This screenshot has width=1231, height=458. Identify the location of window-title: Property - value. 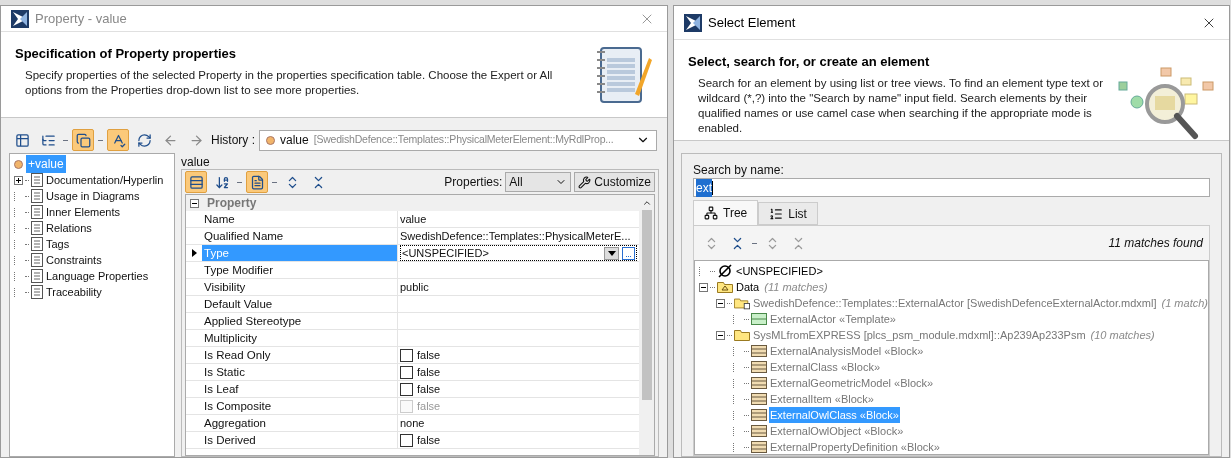
(81, 18).